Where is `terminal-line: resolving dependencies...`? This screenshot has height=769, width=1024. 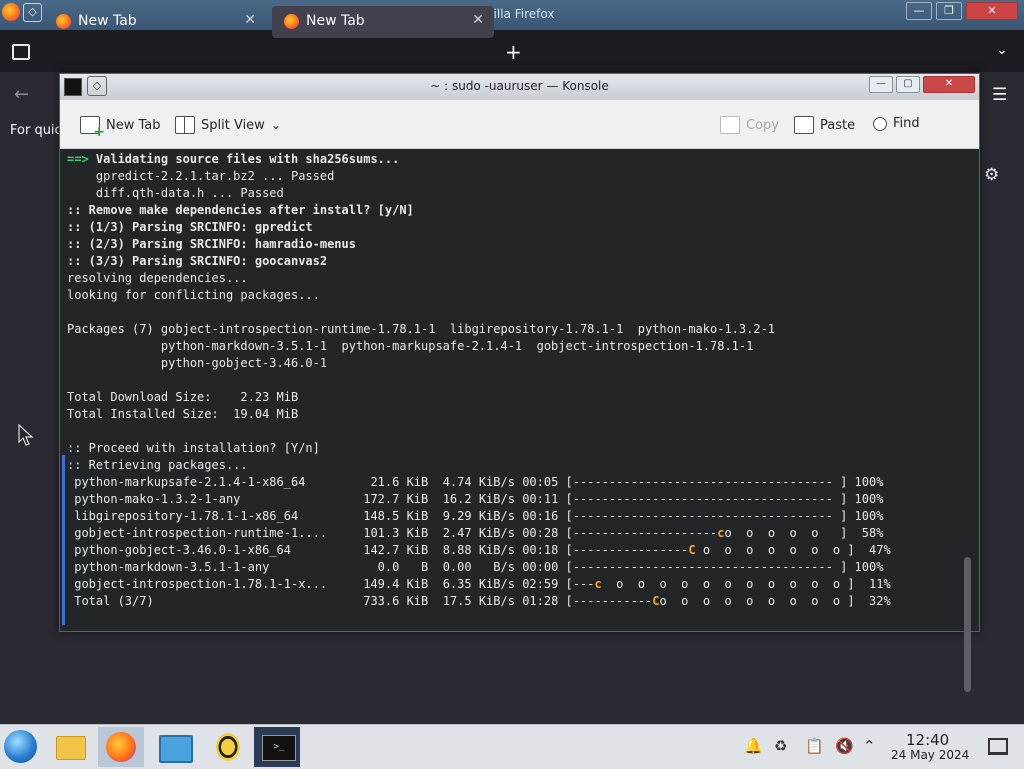 terminal-line: resolving dependencies... is located at coordinates (157, 278).